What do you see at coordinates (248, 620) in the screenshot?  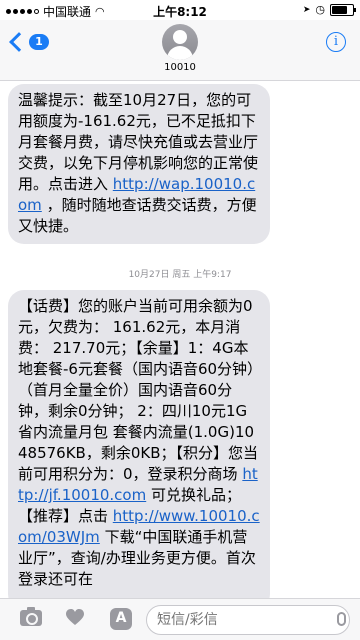 I see `message-input` at bounding box center [248, 620].